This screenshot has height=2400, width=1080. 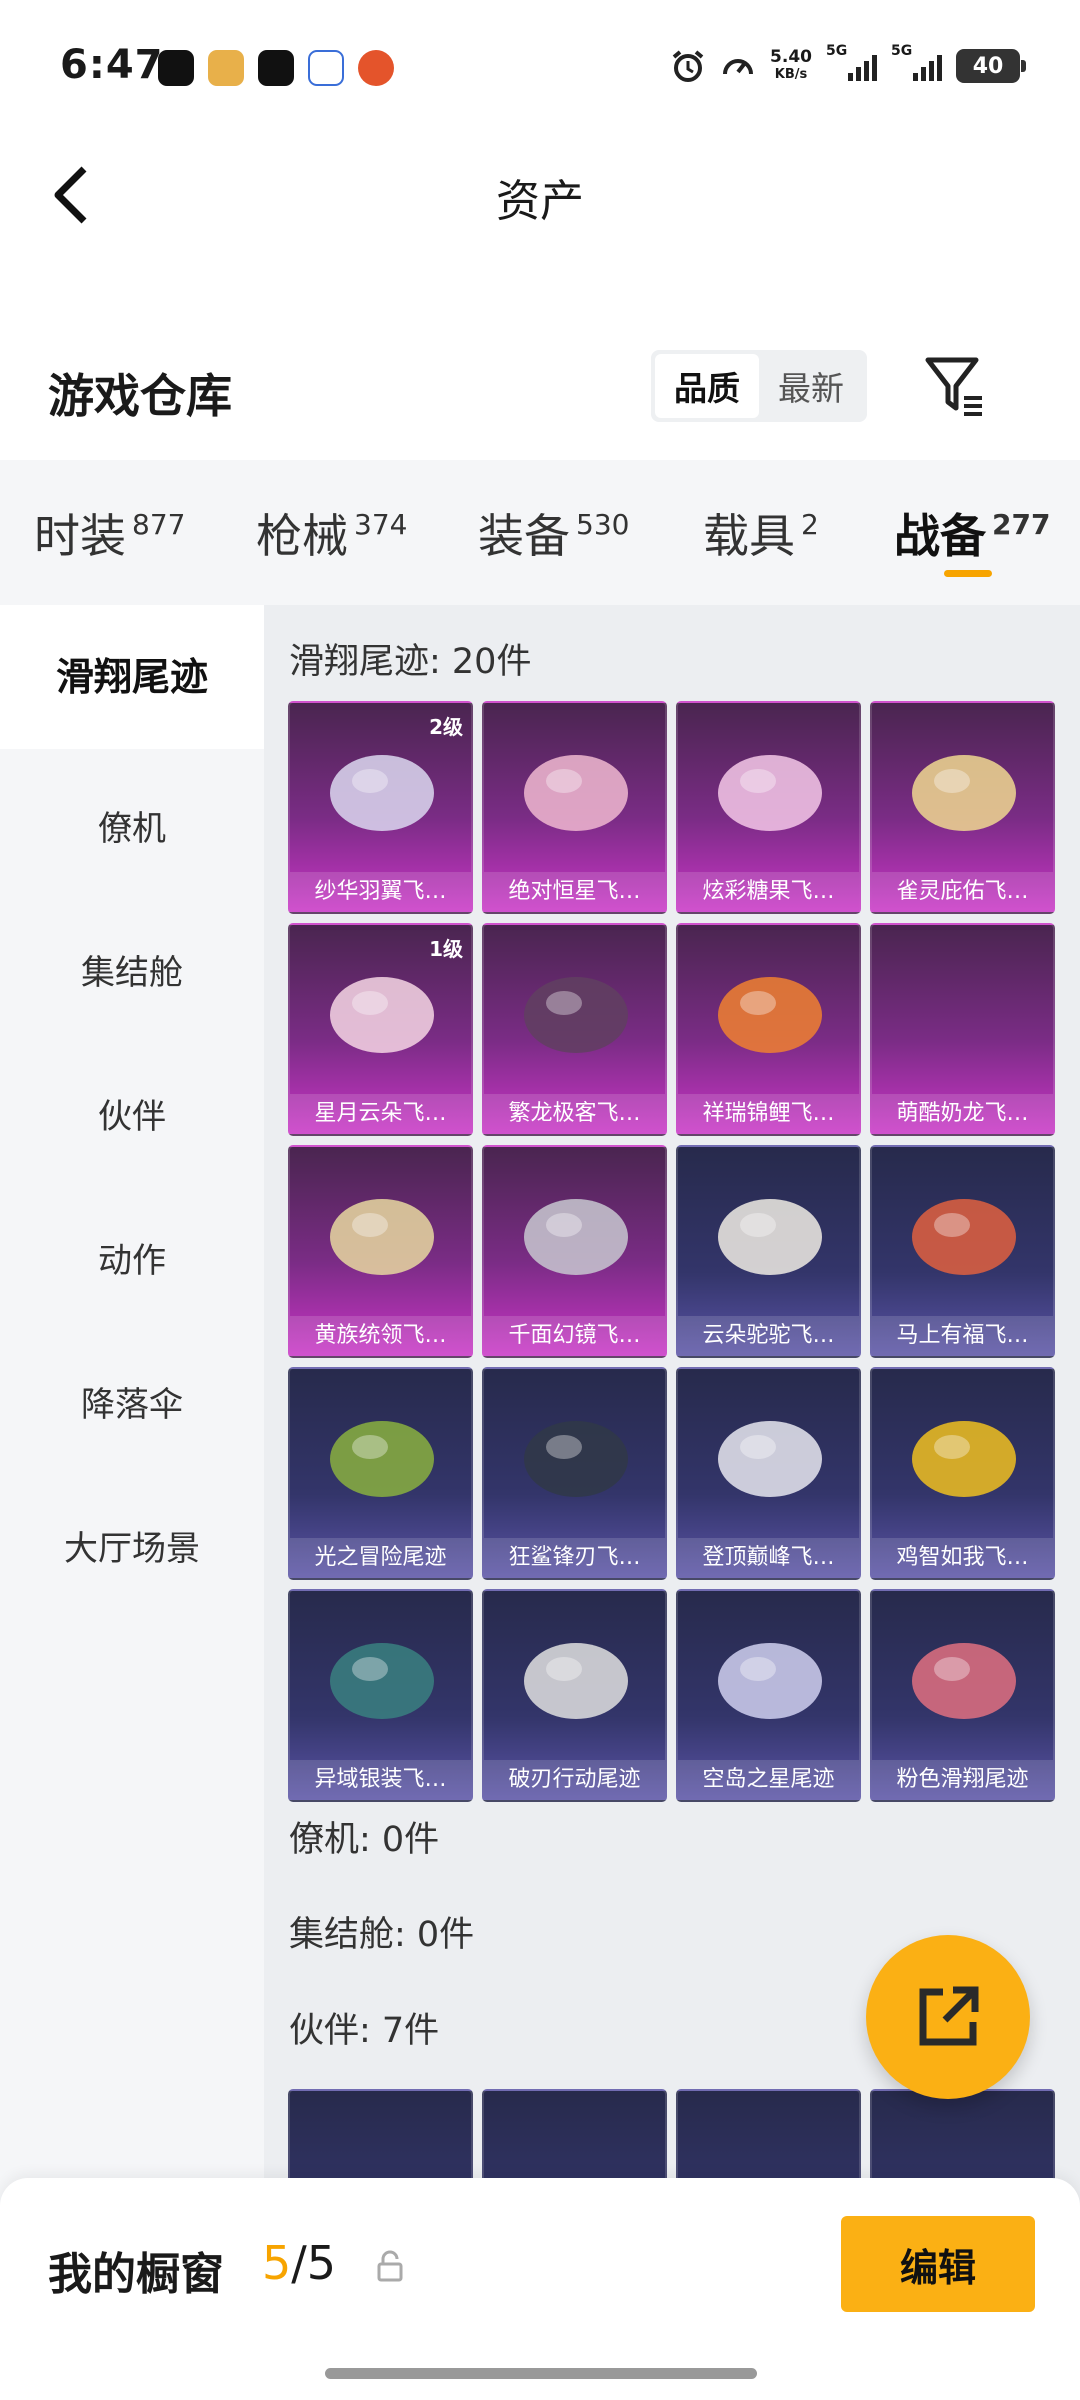 What do you see at coordinates (811, 386) in the screenshot?
I see `sort-newest-button: 最新` at bounding box center [811, 386].